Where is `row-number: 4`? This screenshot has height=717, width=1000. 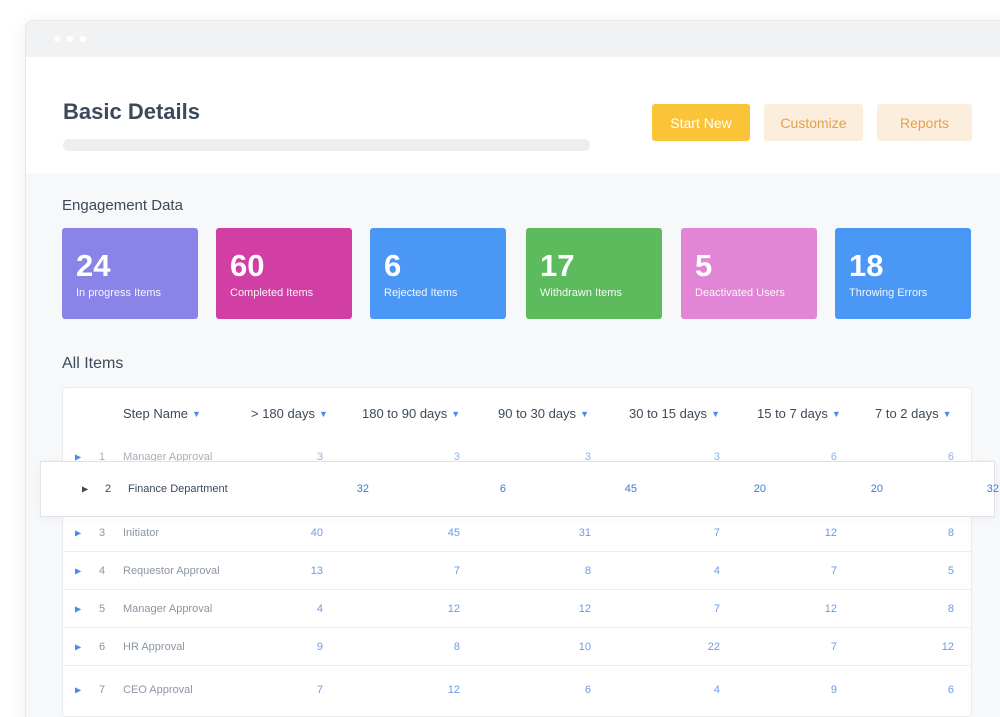 row-number: 4 is located at coordinates (102, 570).